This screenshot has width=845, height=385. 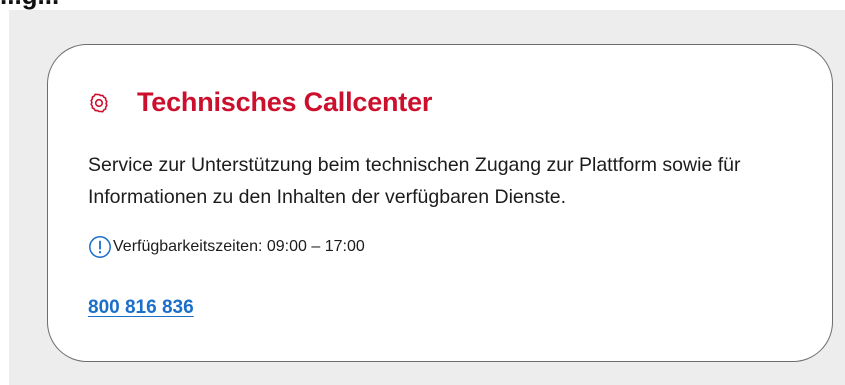 I want to click on info-icon, so click(x=100, y=247).